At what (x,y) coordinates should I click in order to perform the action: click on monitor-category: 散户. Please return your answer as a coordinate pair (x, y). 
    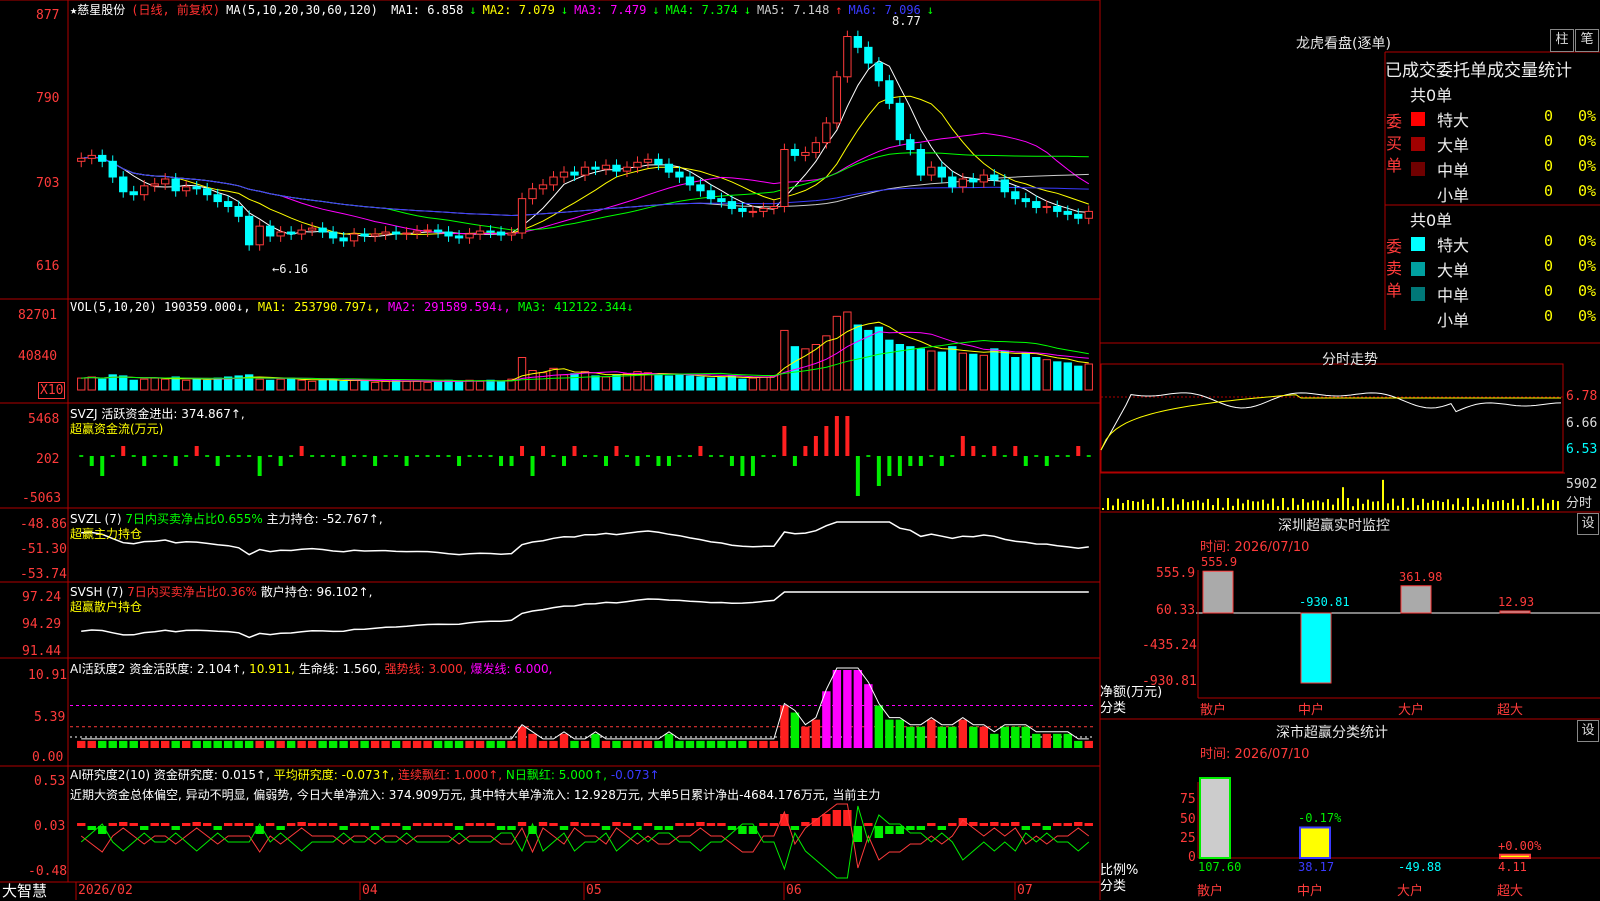
    Looking at the image, I should click on (1213, 710).